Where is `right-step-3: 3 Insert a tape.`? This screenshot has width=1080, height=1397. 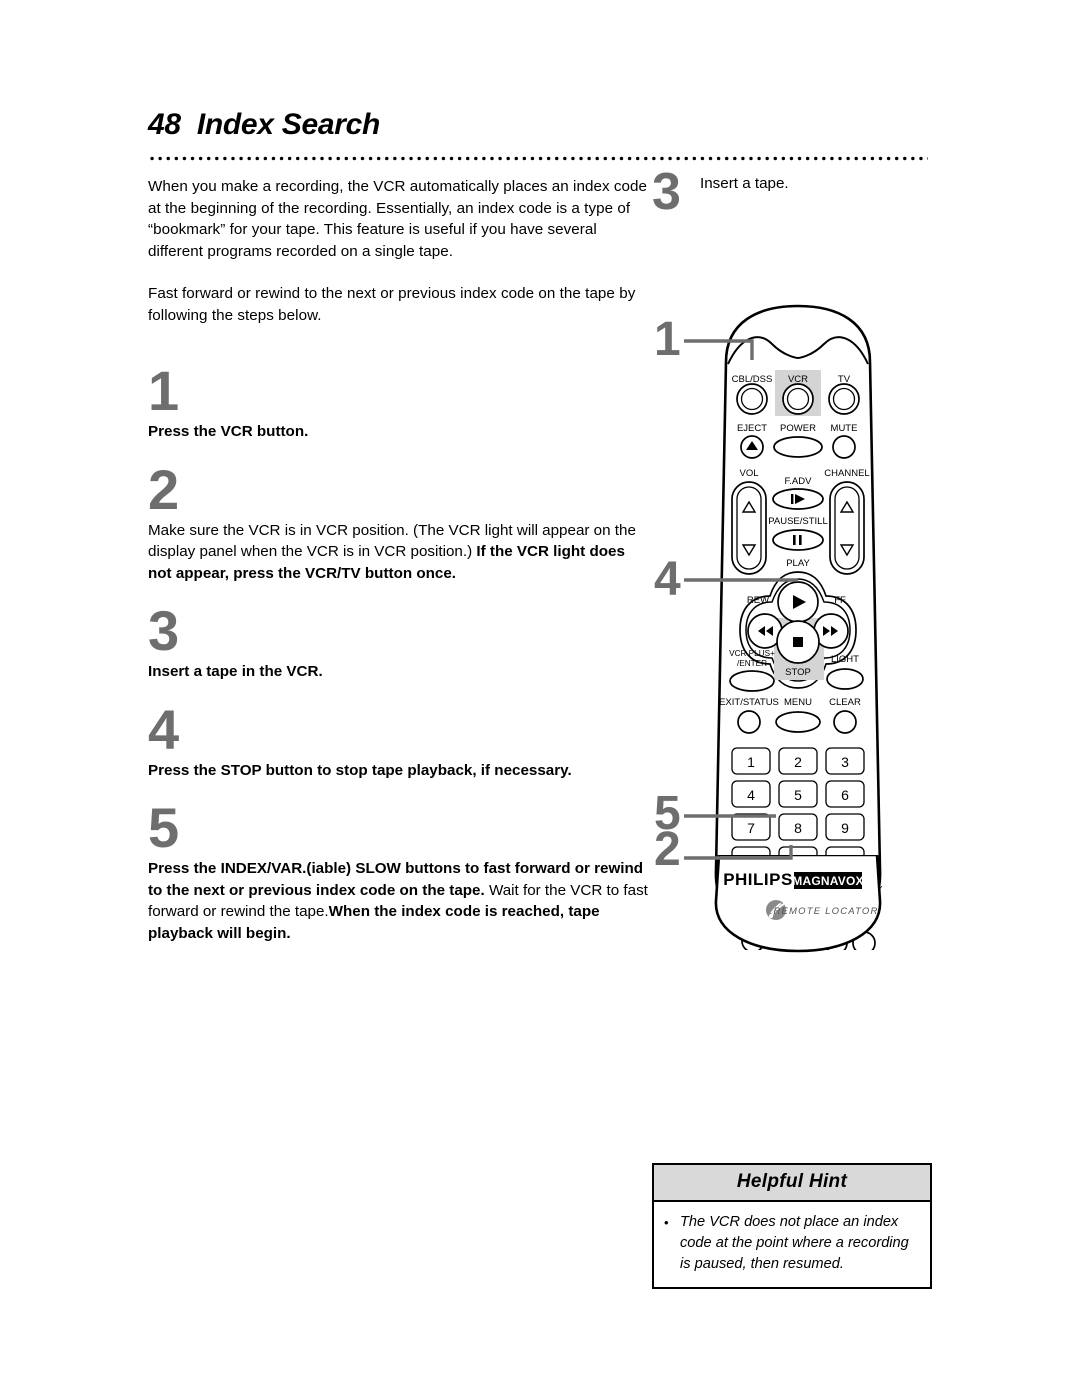
right-step-3: 3 Insert a tape. is located at coordinates (802, 197).